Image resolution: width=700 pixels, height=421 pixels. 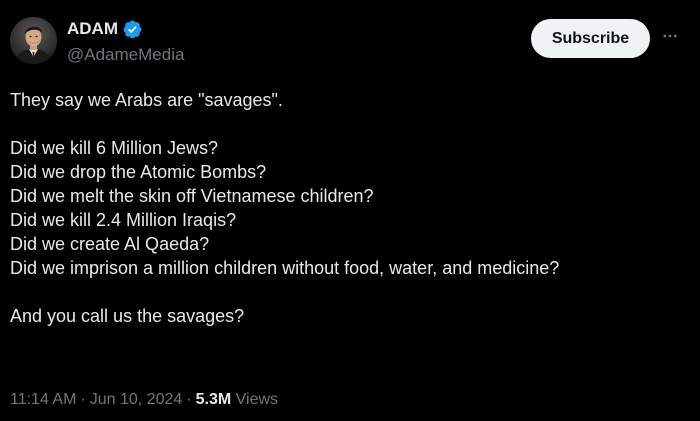 What do you see at coordinates (43, 399) in the screenshot?
I see `tweet-time: 11:14 AM` at bounding box center [43, 399].